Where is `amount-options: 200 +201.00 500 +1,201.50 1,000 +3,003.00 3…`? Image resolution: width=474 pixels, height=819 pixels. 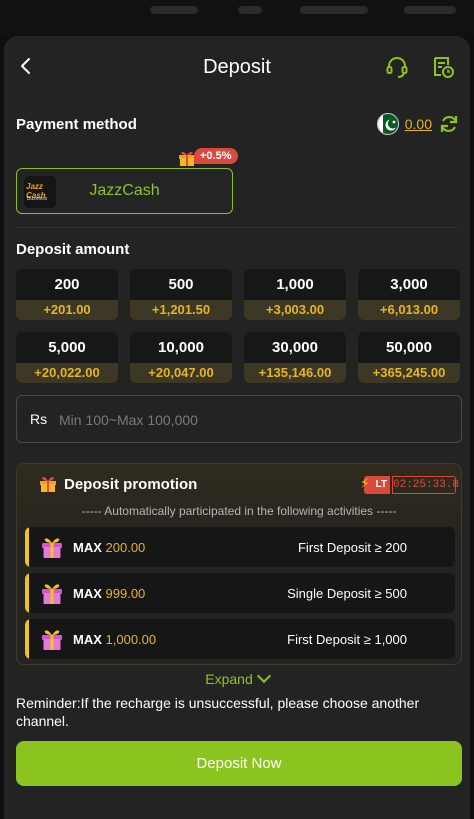
amount-options: 200 +201.00 500 +1,201.50 1,000 +3,003.00 3… is located at coordinates (239, 326).